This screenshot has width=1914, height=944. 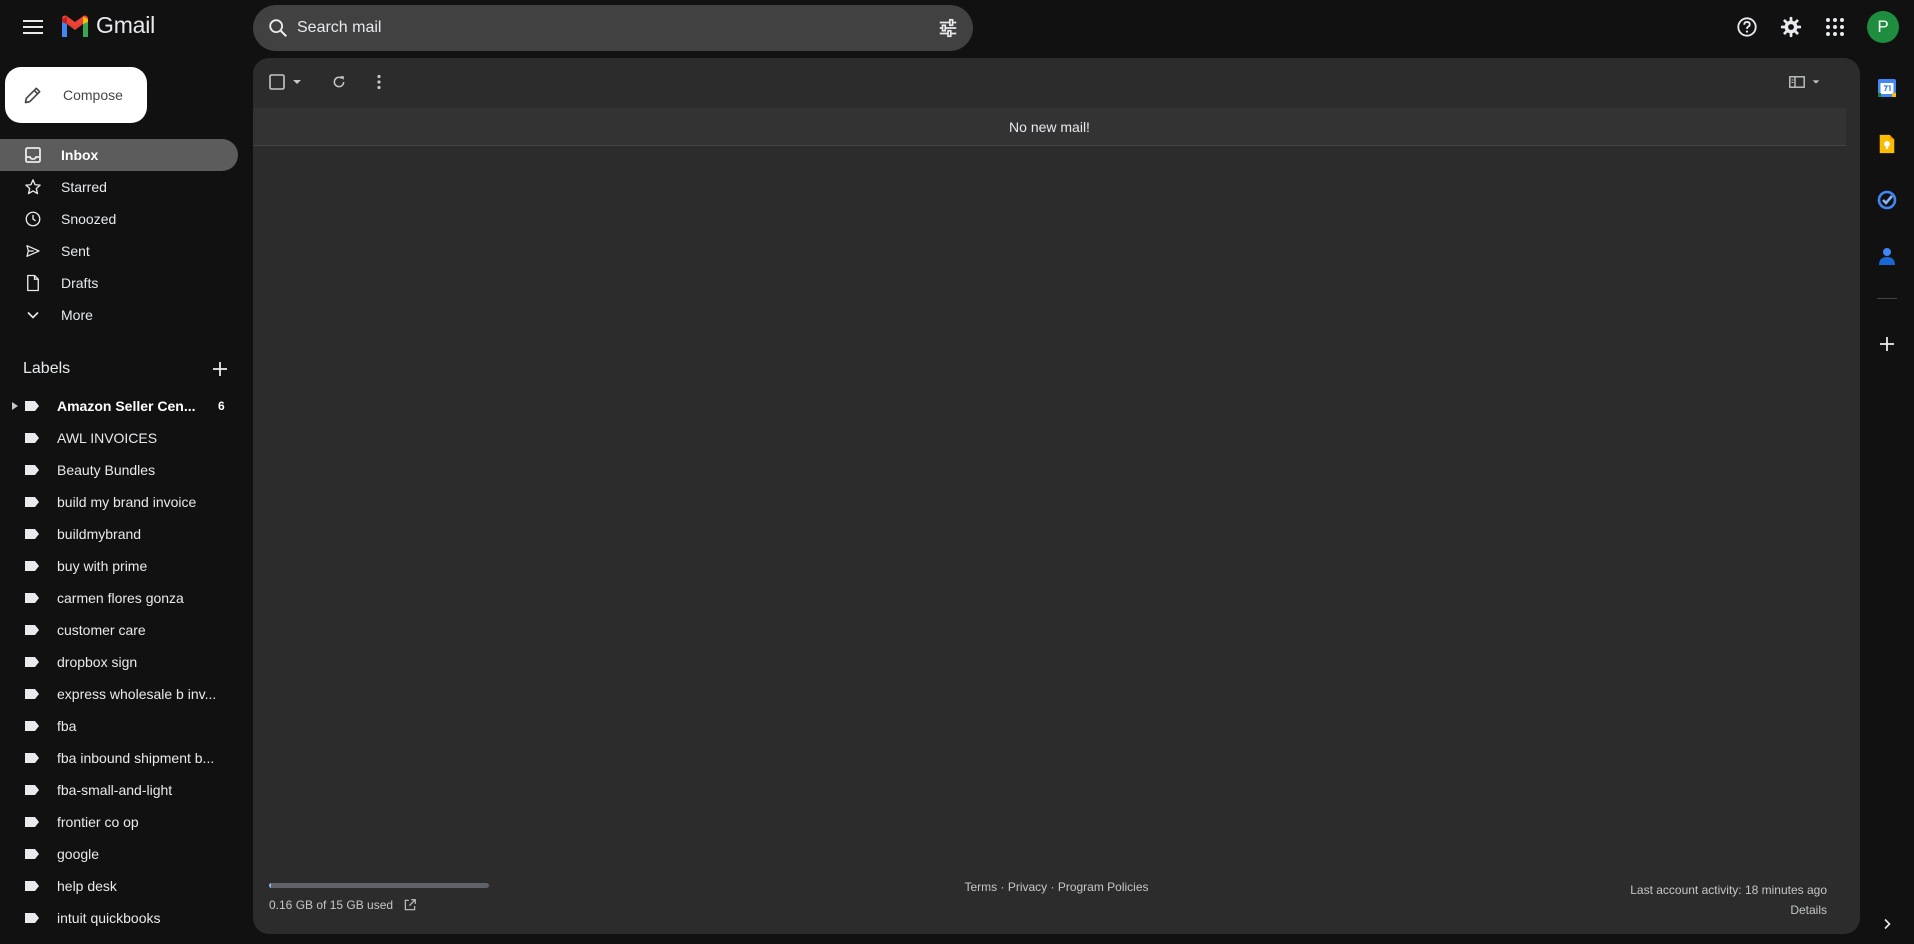 What do you see at coordinates (127, 502) in the screenshot?
I see `label-name: build my brand invoice` at bounding box center [127, 502].